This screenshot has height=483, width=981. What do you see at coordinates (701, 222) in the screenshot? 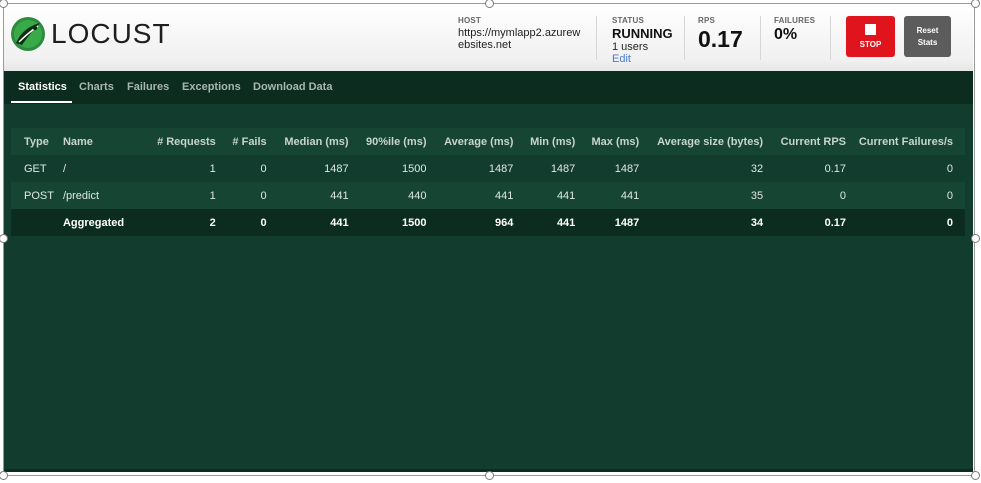
I see `table-cell: 34` at bounding box center [701, 222].